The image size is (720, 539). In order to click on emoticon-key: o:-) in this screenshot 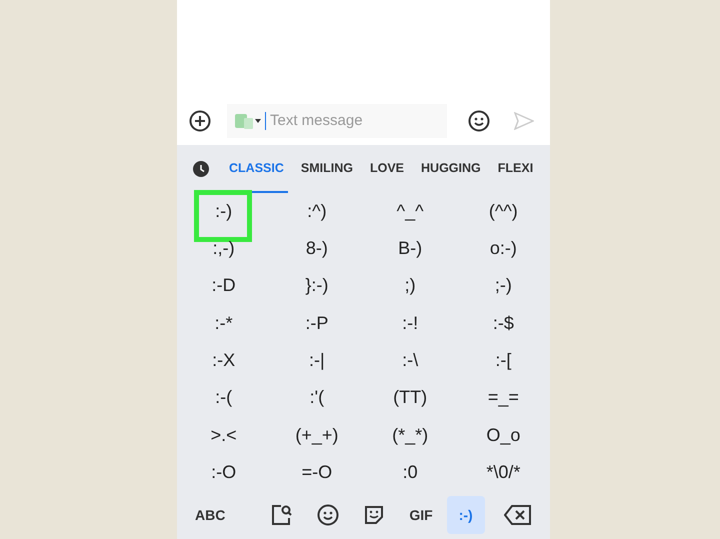, I will do `click(503, 248)`.